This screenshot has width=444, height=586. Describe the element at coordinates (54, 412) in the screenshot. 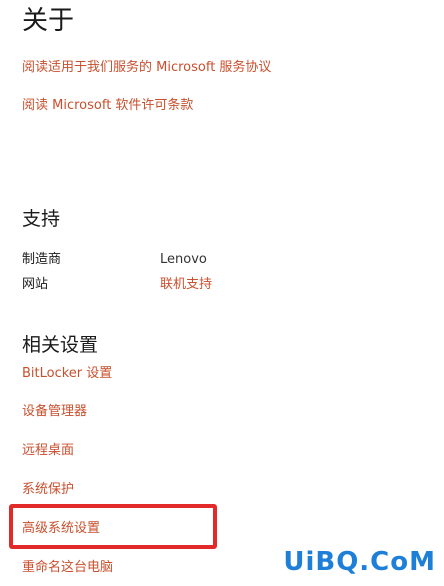

I see `device-manager-link: 设备管理器` at that location.